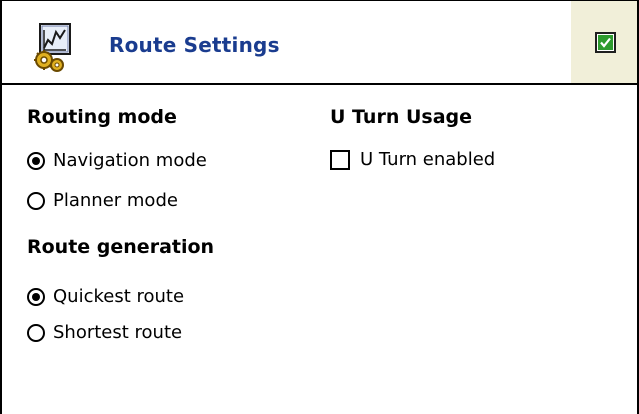  Describe the element at coordinates (130, 160) in the screenshot. I see `navigation-mode-label: Navigation mode` at that location.